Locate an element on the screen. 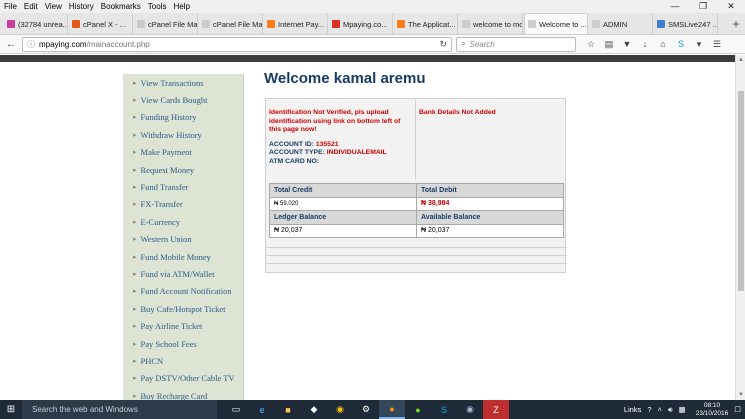 The image size is (745, 419). sidebar-item: FX-Transfer is located at coordinates (183, 204).